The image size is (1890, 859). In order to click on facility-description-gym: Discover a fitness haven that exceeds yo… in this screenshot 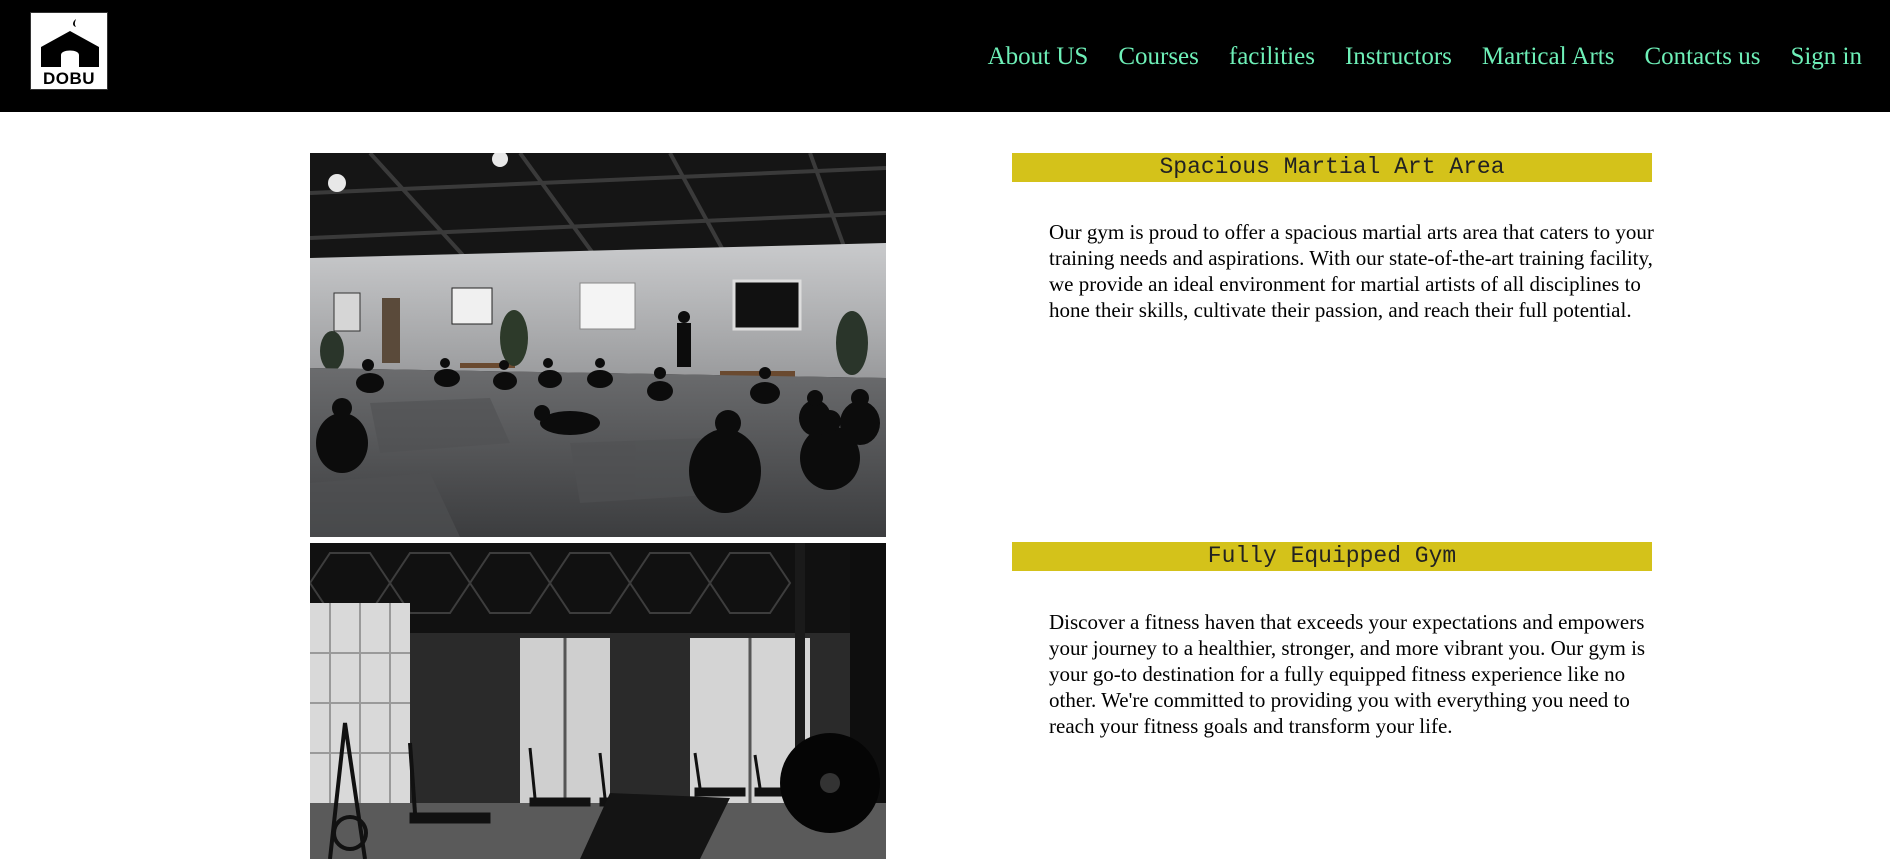, I will do `click(1347, 674)`.